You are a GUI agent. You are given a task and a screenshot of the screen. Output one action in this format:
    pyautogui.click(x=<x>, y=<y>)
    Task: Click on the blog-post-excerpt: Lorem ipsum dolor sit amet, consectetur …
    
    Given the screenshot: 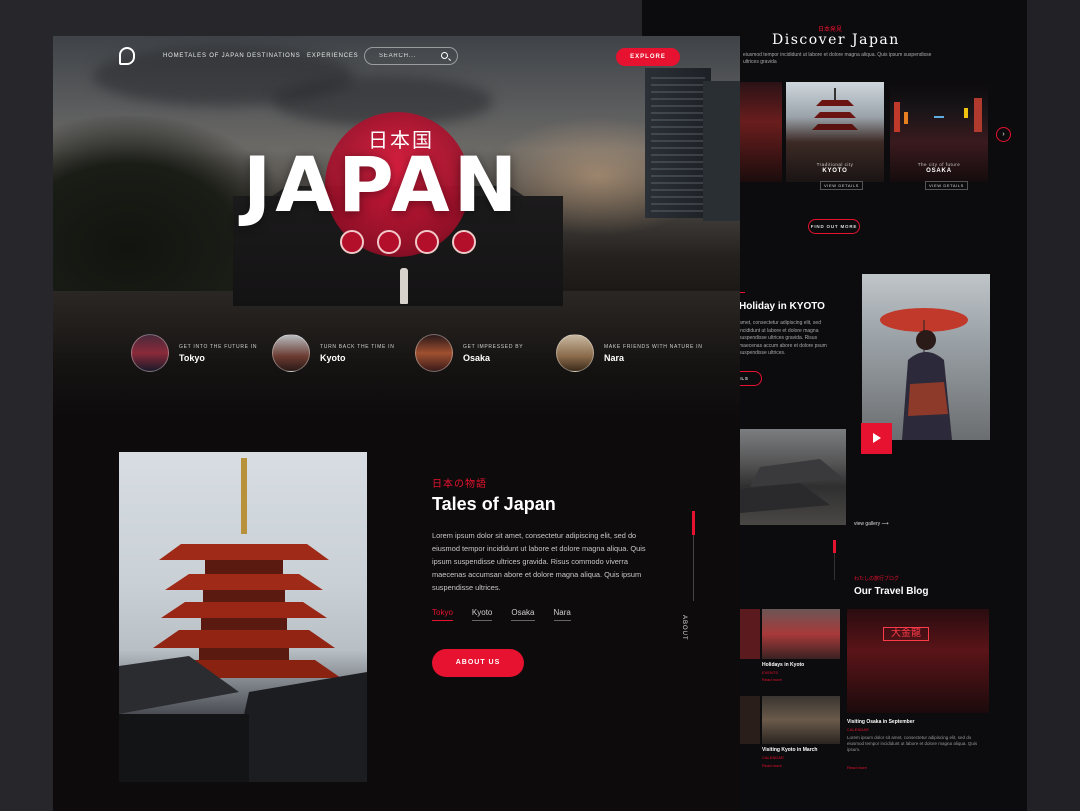 What is the action you would take?
    pyautogui.click(x=912, y=743)
    